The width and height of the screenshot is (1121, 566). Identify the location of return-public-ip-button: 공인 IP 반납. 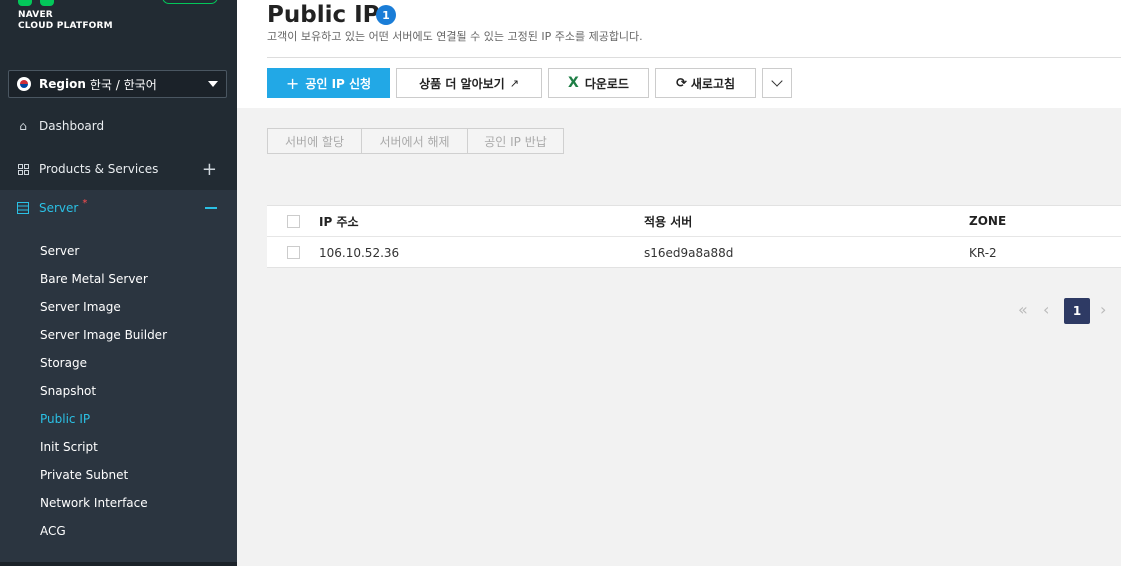
(515, 141).